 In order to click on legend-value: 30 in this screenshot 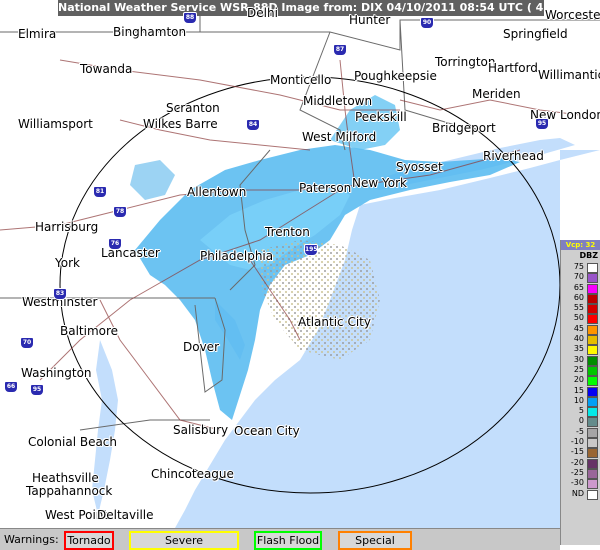, I will do `click(578, 359)`.